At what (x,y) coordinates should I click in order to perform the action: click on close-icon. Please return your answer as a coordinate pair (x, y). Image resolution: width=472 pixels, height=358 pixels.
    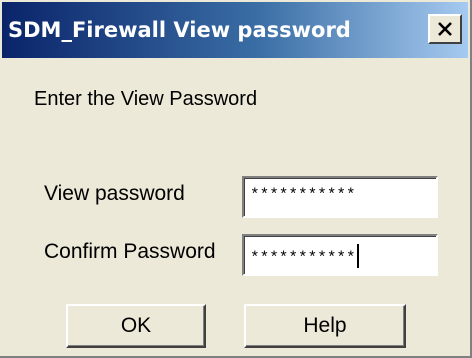
    Looking at the image, I should click on (445, 29).